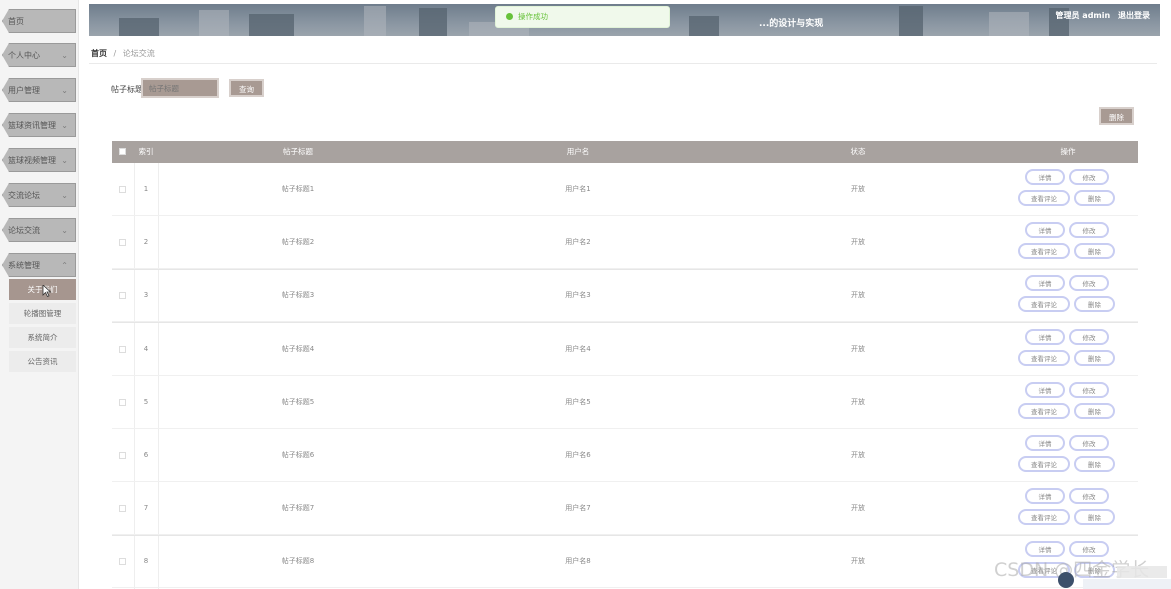 The image size is (1171, 589). Describe the element at coordinates (32, 160) in the screenshot. I see `sidebar-item-label: 篮球视频管理` at that location.